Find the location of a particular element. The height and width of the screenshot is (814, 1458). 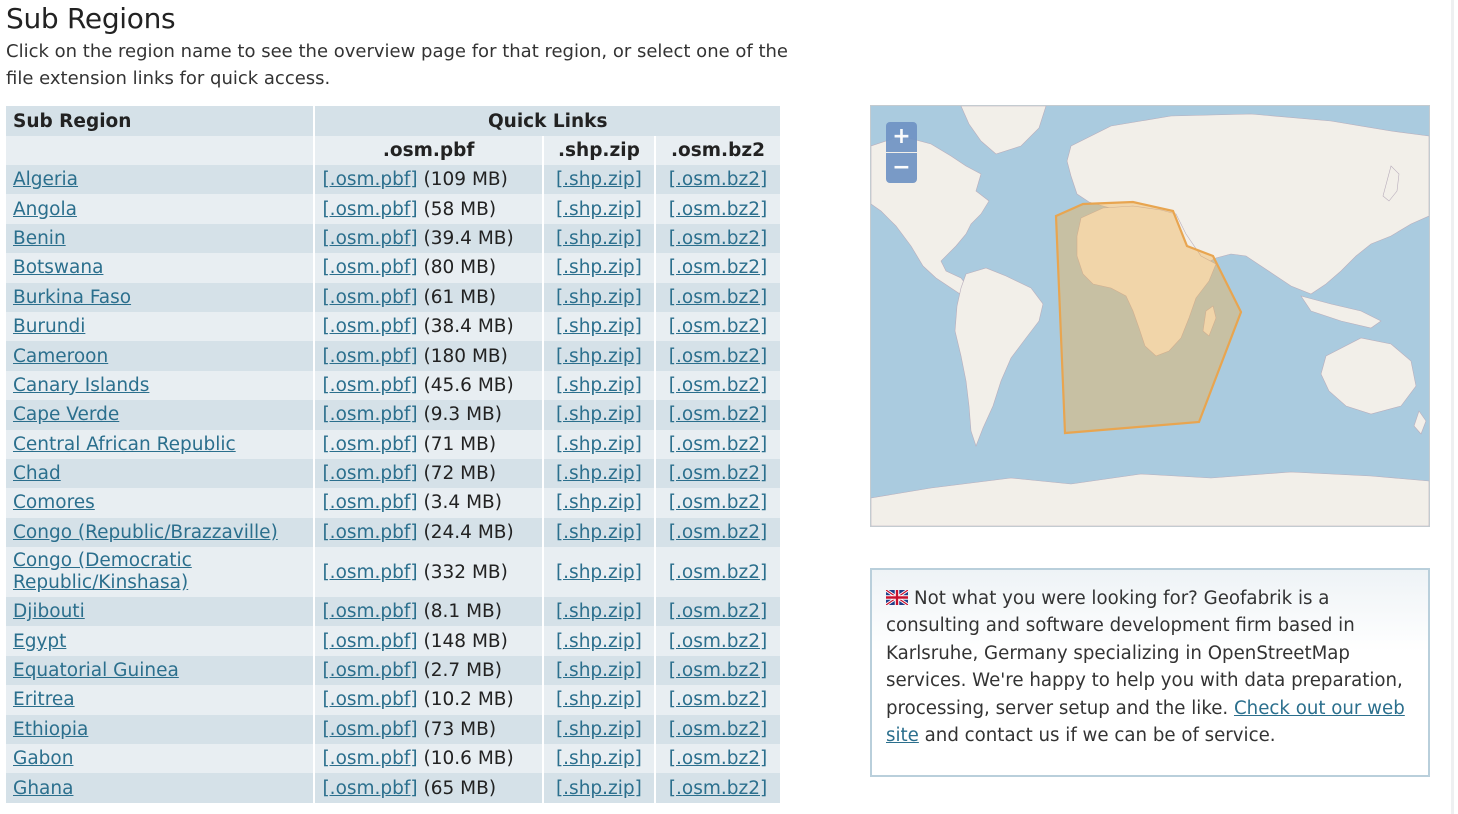

region-link: Burkina Faso is located at coordinates (72, 297).